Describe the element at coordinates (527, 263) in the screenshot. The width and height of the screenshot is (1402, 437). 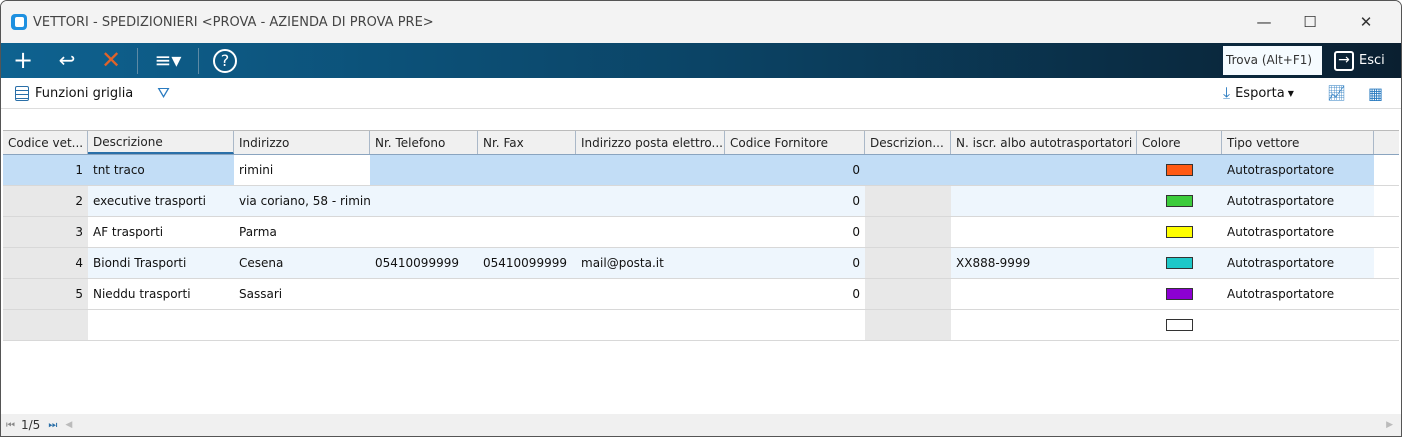
I see `cell-fax: 05410099999` at that location.